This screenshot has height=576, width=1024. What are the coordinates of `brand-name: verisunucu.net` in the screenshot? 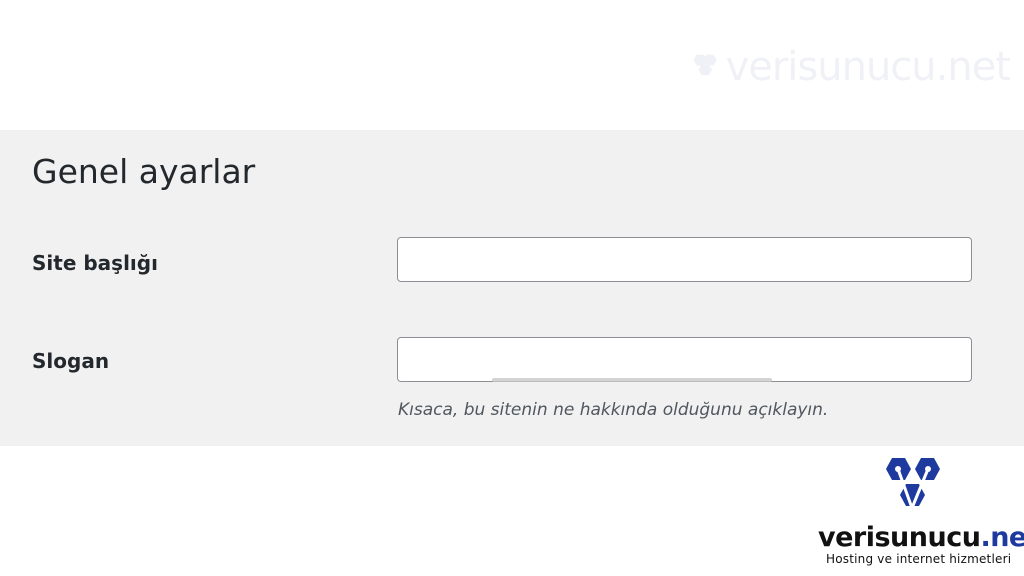 It's located at (921, 537).